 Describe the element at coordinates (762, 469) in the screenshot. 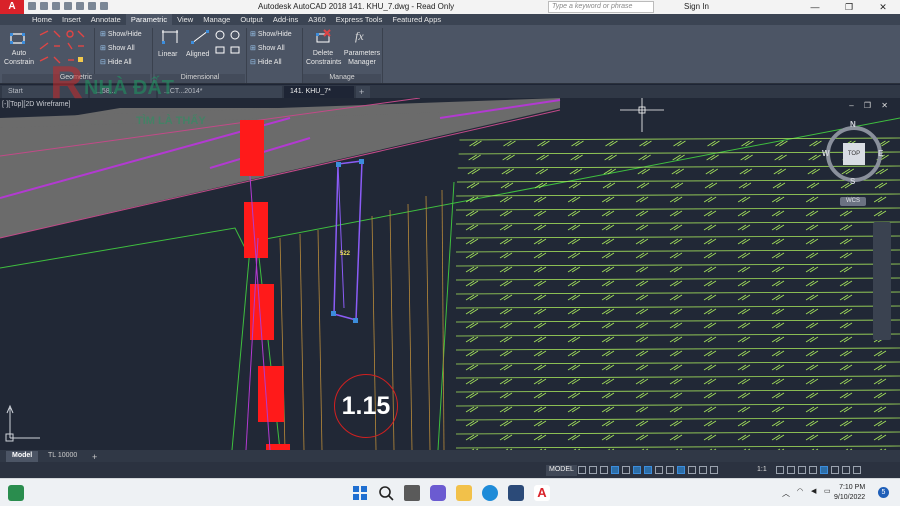

I see `annotation-scale-value: 1:1` at that location.